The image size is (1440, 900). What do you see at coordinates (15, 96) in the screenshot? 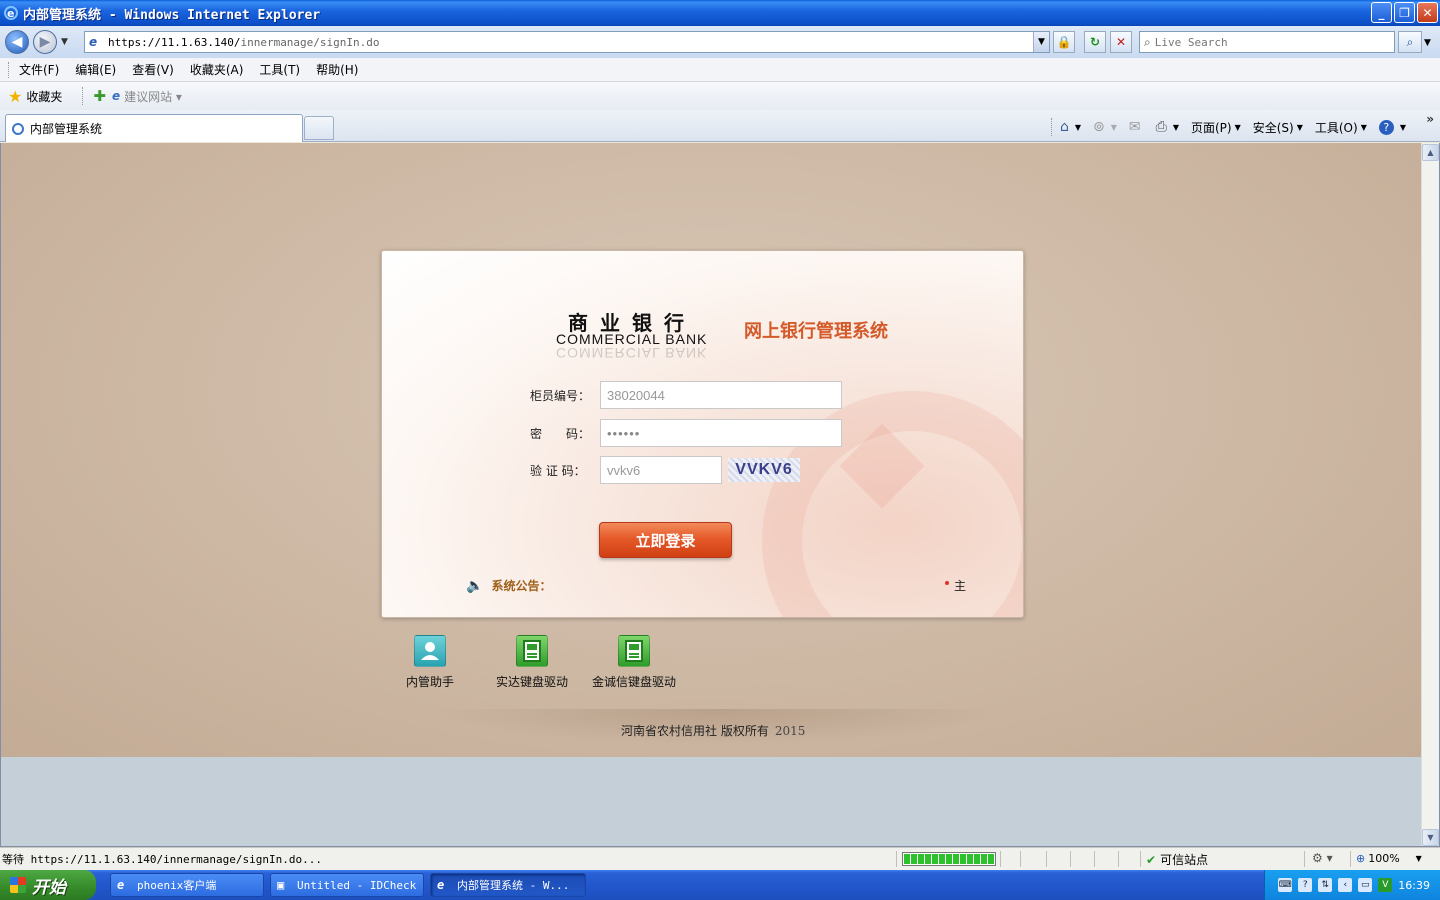
I see `favorites-star-icon: ★` at bounding box center [15, 96].